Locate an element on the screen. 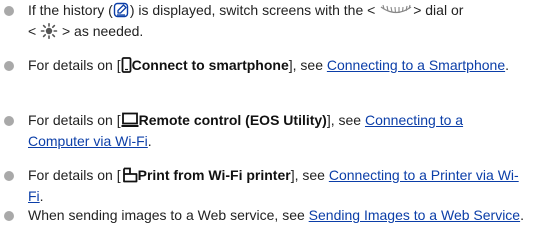 The image size is (539, 246). history-icon is located at coordinates (121, 10).